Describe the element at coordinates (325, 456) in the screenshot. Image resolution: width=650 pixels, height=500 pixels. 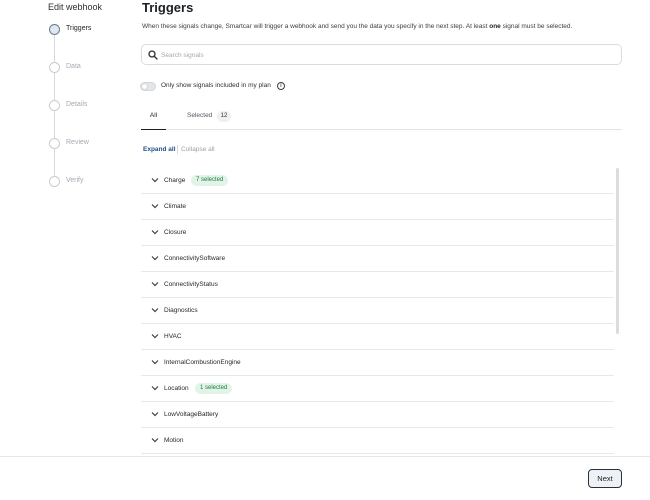
I see `footer-divider` at that location.